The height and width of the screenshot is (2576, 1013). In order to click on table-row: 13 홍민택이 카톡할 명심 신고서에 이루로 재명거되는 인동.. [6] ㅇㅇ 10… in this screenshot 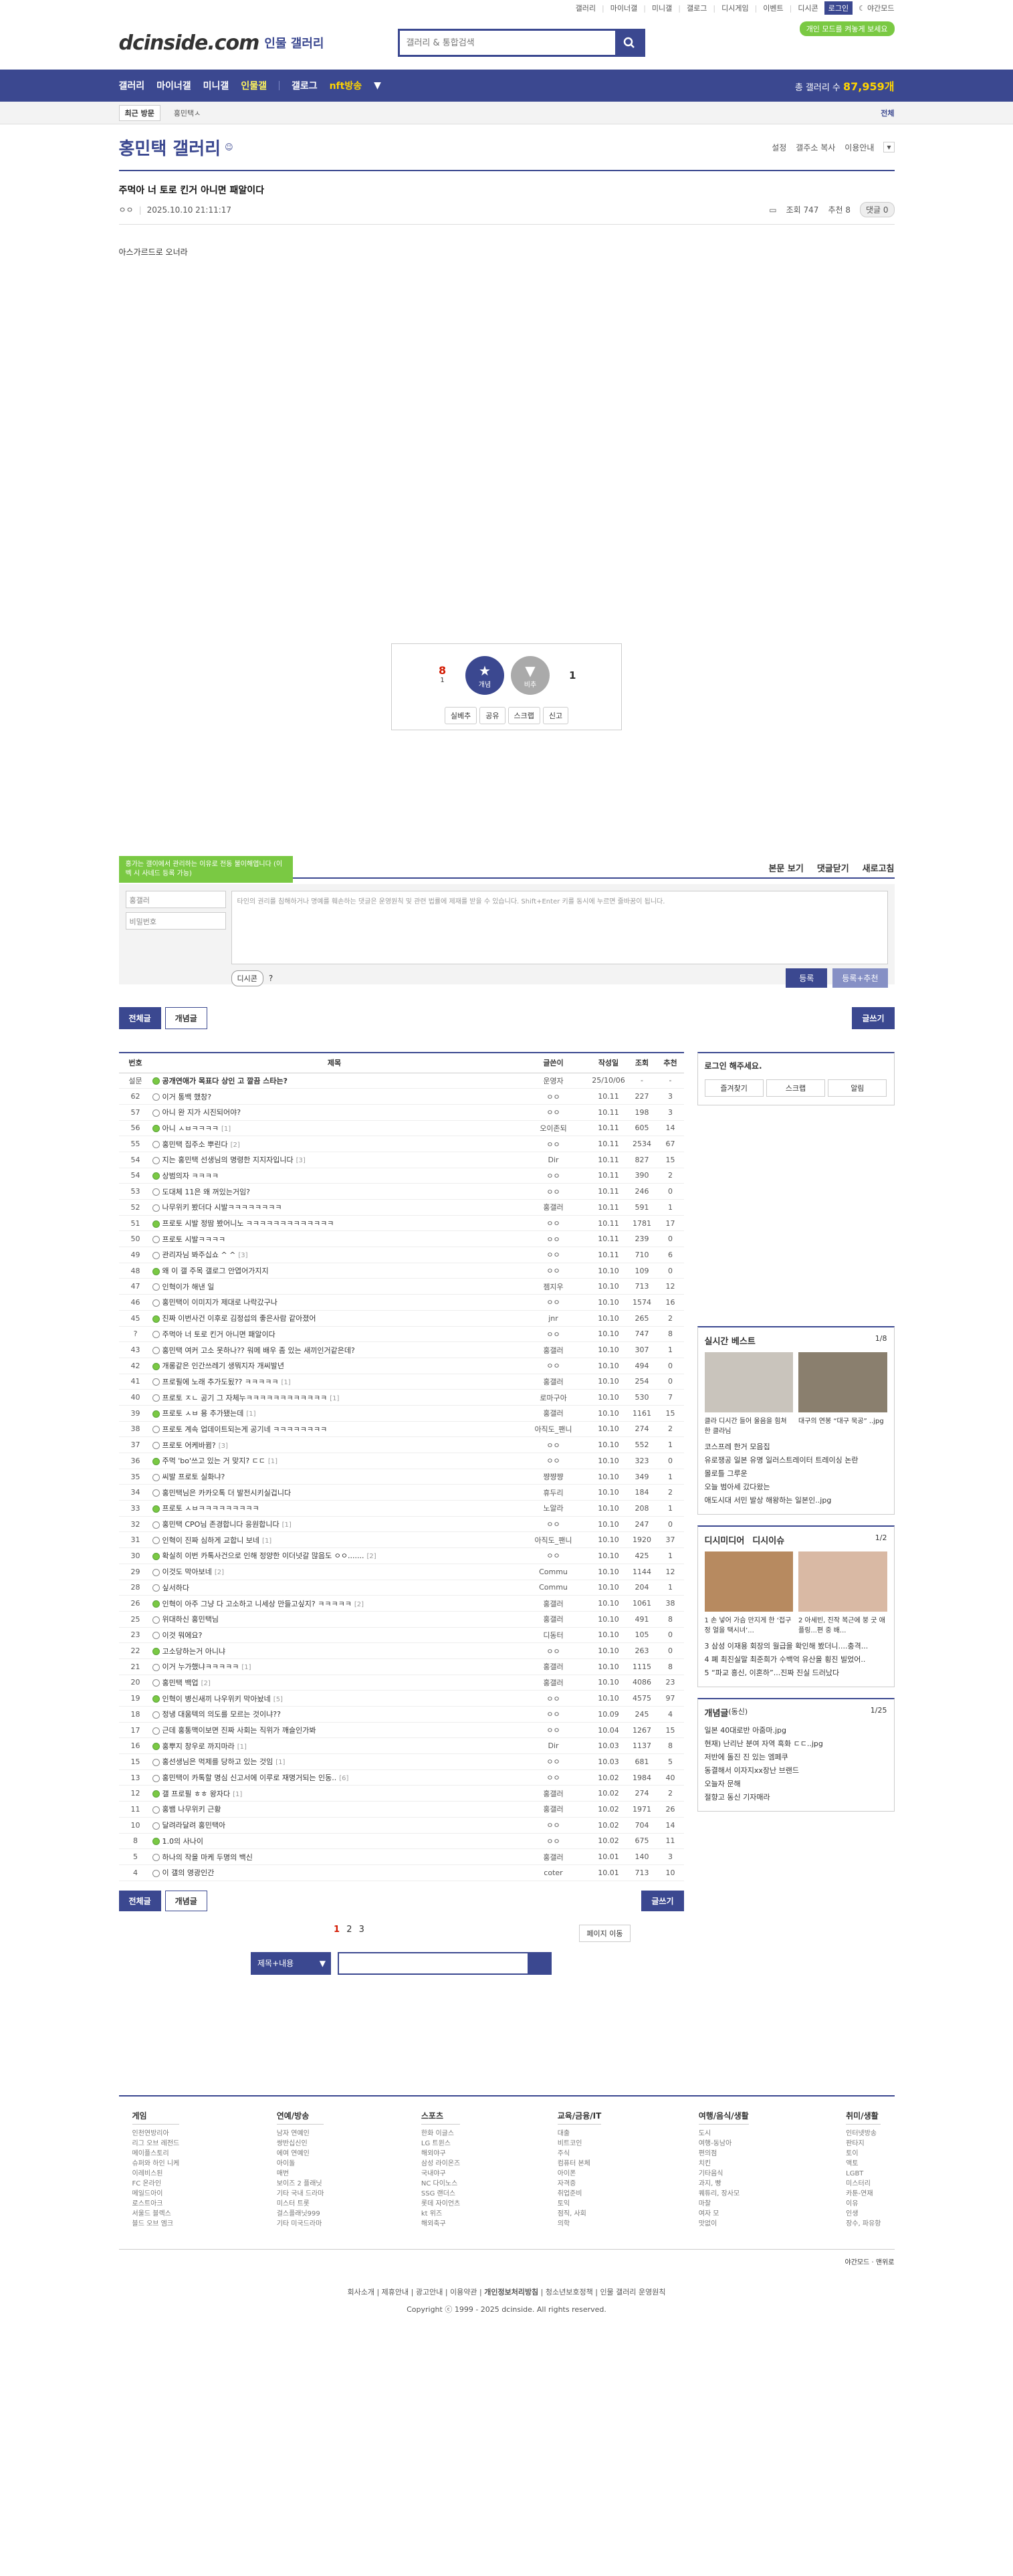, I will do `click(401, 1778)`.